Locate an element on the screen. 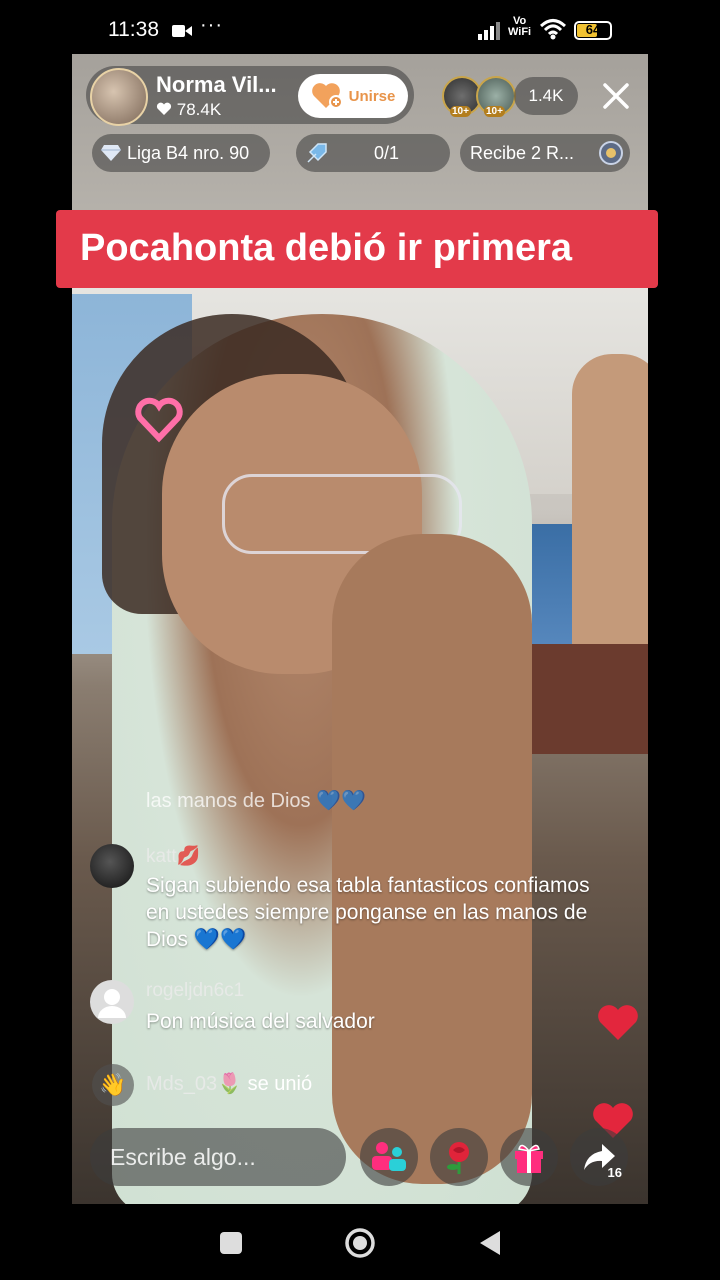  rose-gift-button is located at coordinates (459, 1157).